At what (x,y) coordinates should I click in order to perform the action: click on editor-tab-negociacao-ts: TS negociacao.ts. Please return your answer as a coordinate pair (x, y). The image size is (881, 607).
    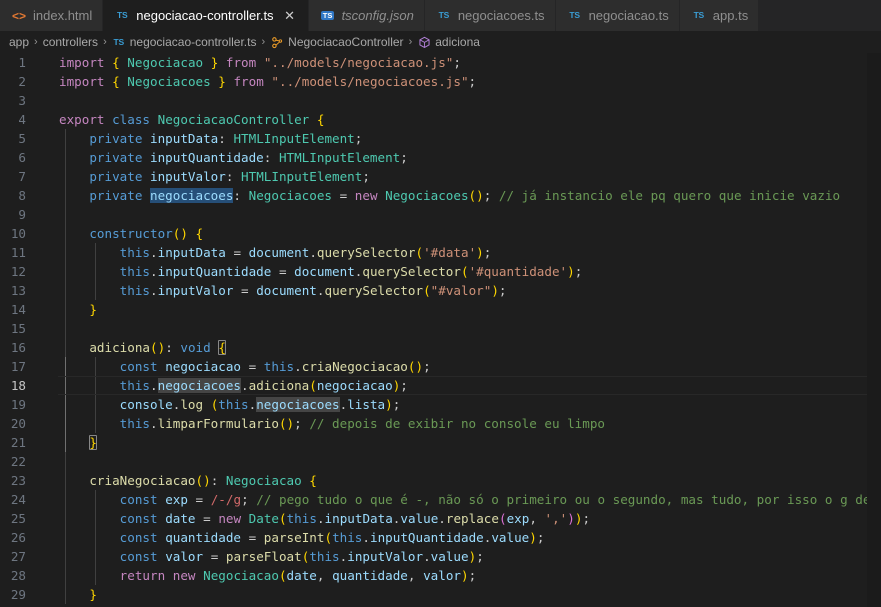
    Looking at the image, I should click on (617, 15).